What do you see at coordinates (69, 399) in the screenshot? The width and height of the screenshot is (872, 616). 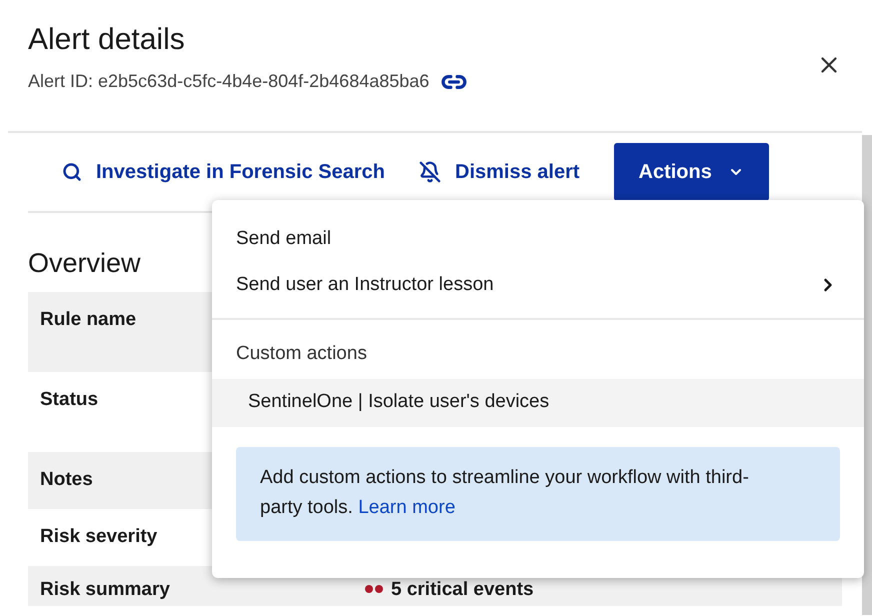 I see `row-label: Status` at bounding box center [69, 399].